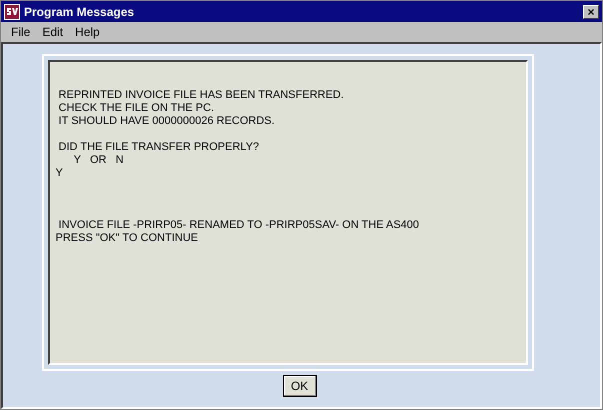 This screenshot has height=410, width=603. Describe the element at coordinates (299, 386) in the screenshot. I see `ok-button: OK` at that location.